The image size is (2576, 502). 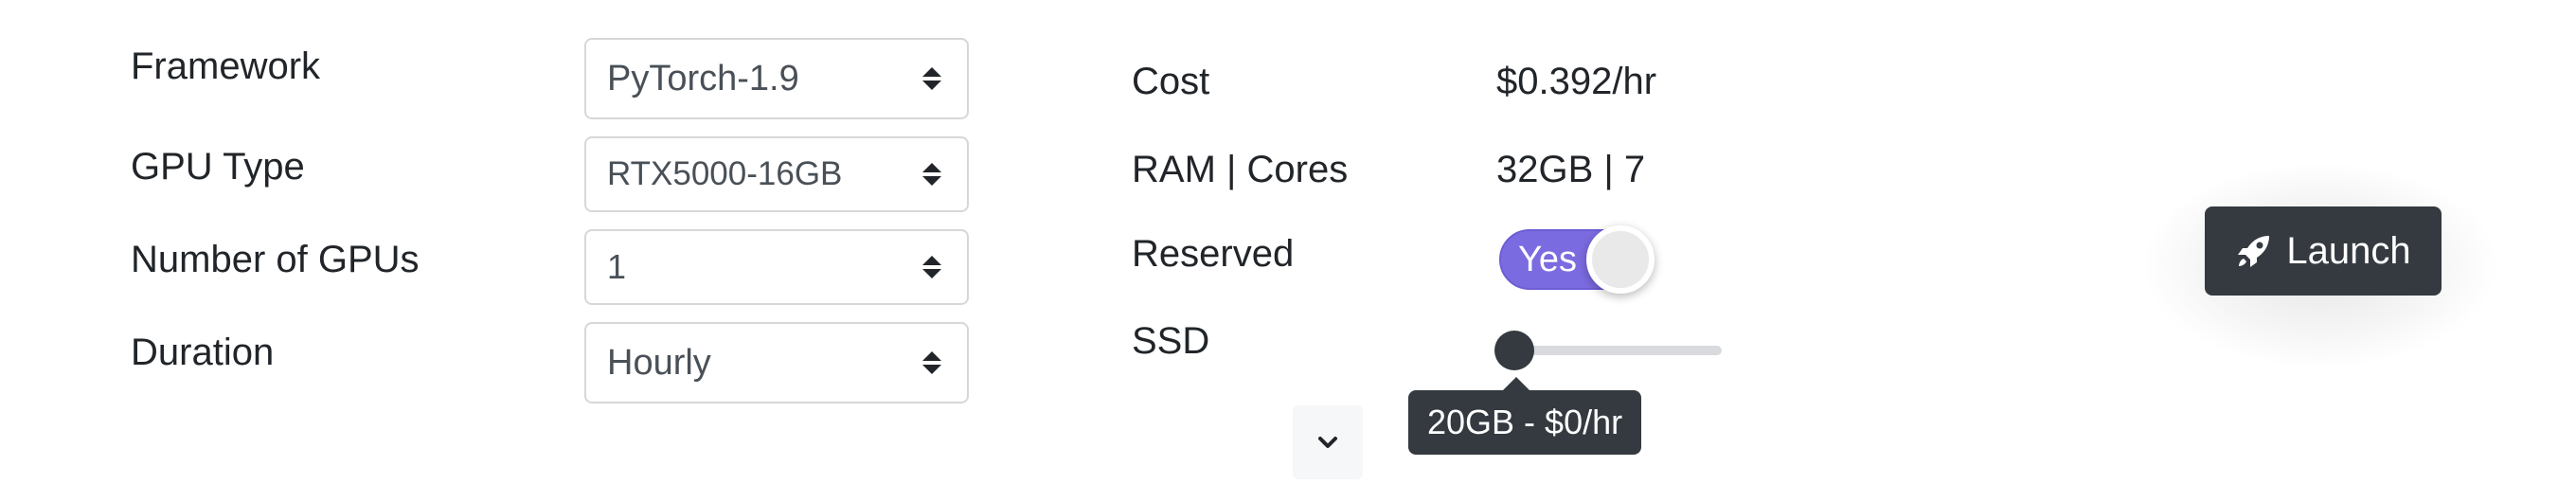 What do you see at coordinates (659, 362) in the screenshot?
I see `duration-select-value: Hourly` at bounding box center [659, 362].